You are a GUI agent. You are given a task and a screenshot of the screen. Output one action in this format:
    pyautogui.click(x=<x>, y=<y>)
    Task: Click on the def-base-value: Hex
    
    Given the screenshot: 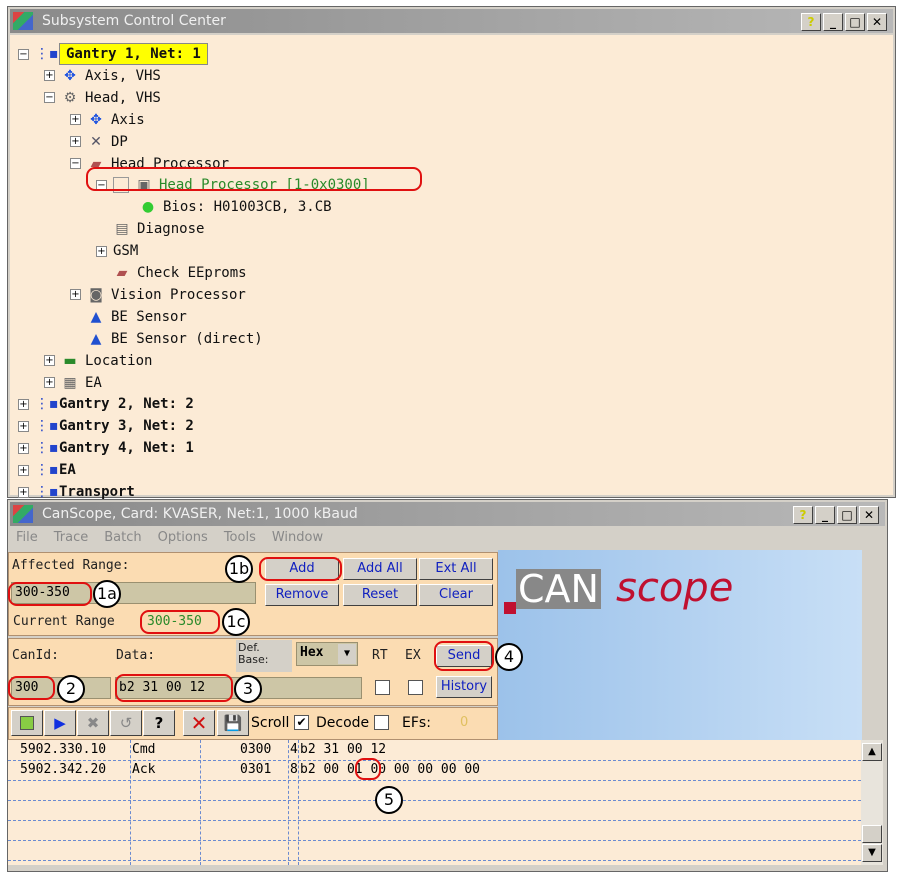 What is the action you would take?
    pyautogui.click(x=312, y=652)
    